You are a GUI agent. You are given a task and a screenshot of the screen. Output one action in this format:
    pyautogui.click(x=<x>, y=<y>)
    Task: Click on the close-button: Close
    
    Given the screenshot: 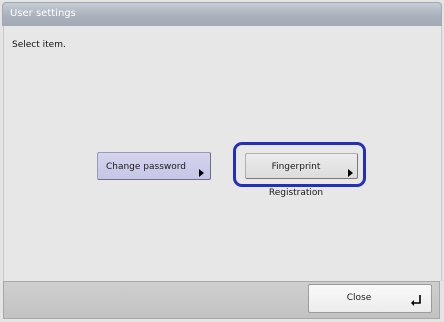 What is the action you would take?
    pyautogui.click(x=370, y=298)
    